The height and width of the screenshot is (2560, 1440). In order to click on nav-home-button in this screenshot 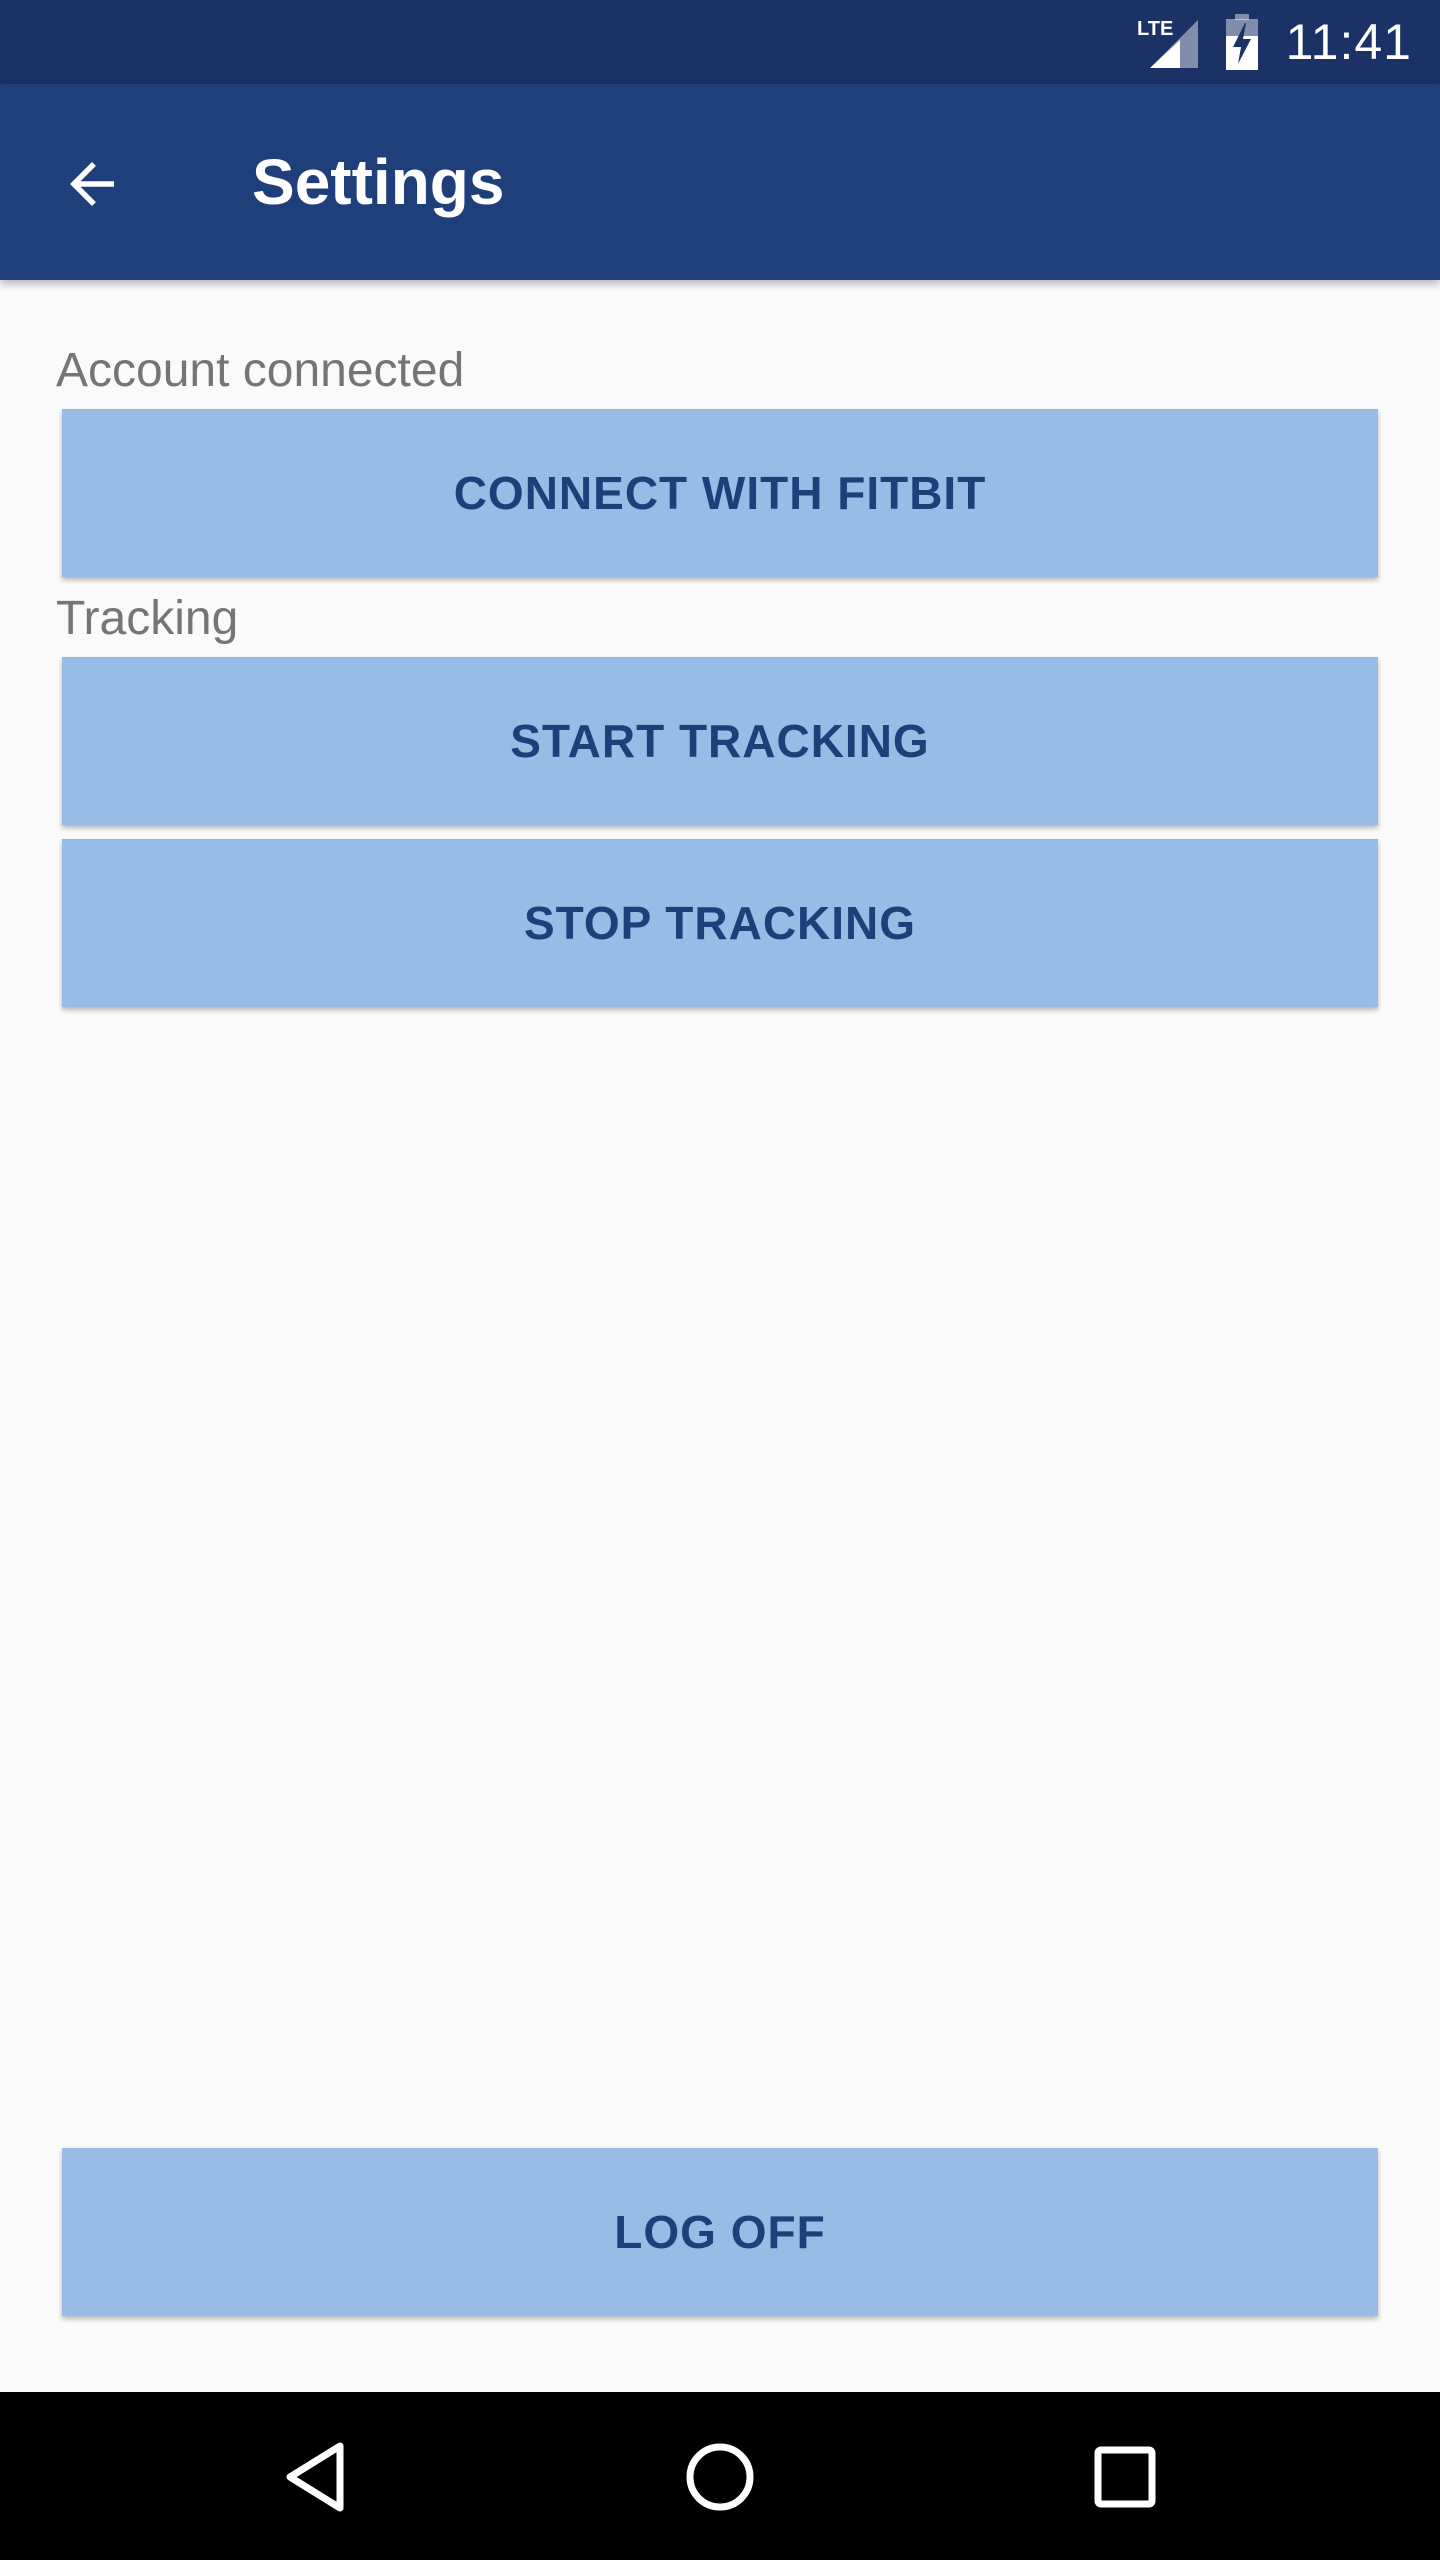, I will do `click(720, 2477)`.